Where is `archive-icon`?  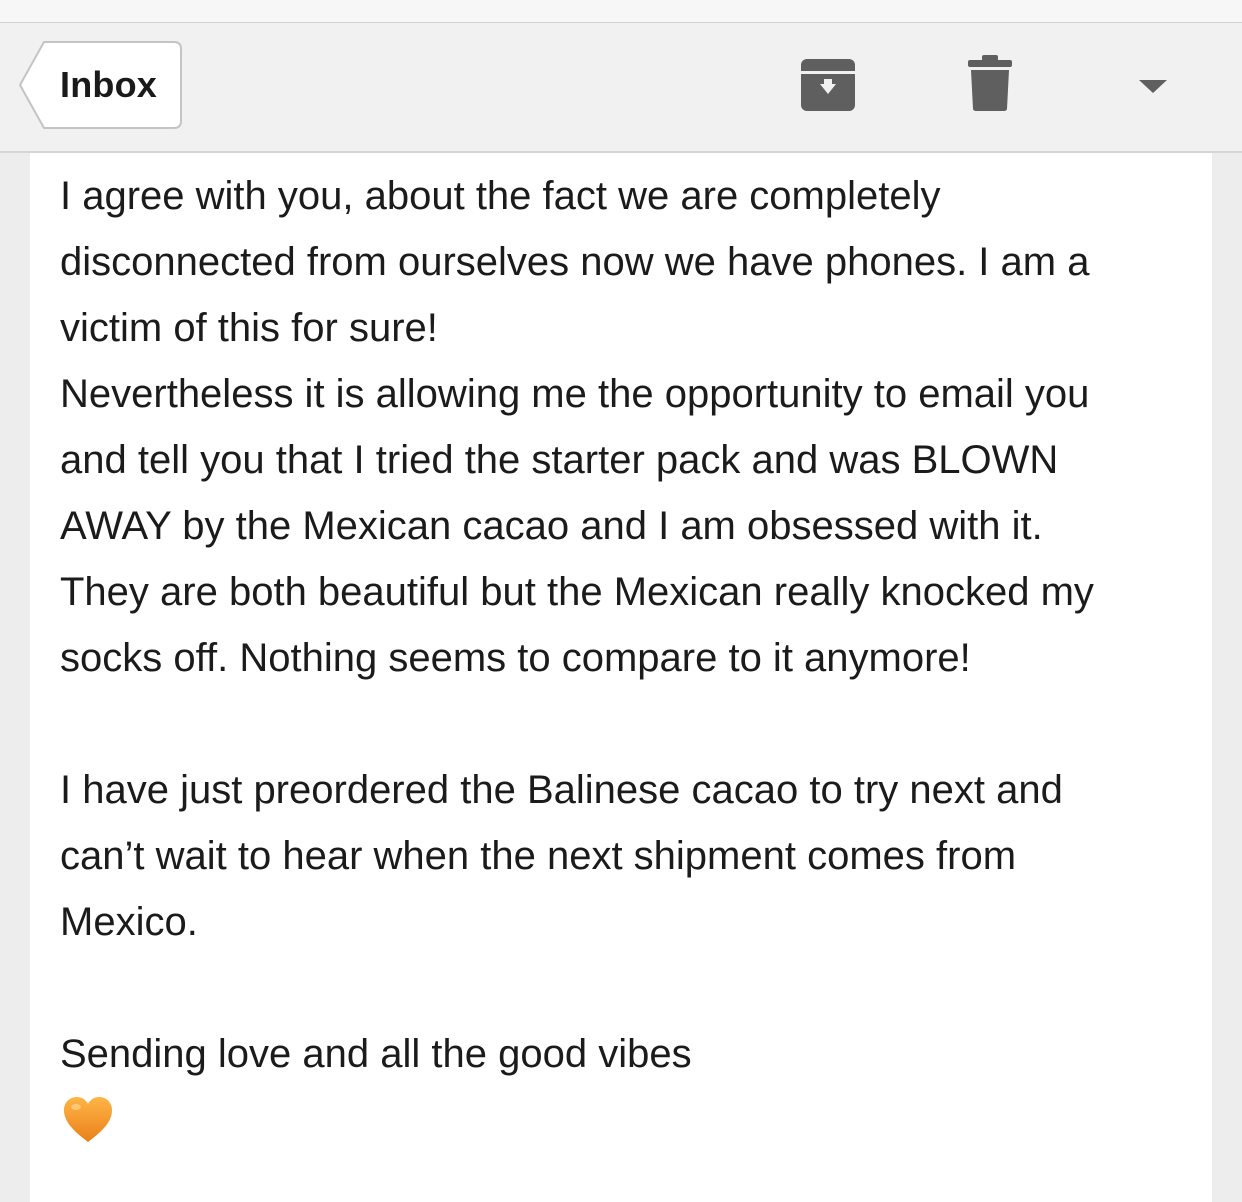
archive-icon is located at coordinates (828, 85).